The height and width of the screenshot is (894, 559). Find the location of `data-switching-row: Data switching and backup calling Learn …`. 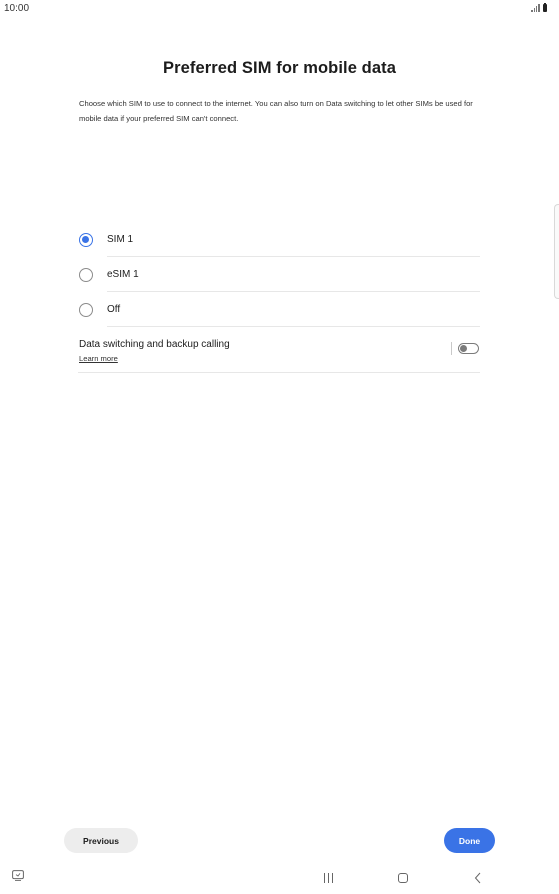

data-switching-row: Data switching and backup calling Learn … is located at coordinates (279, 350).